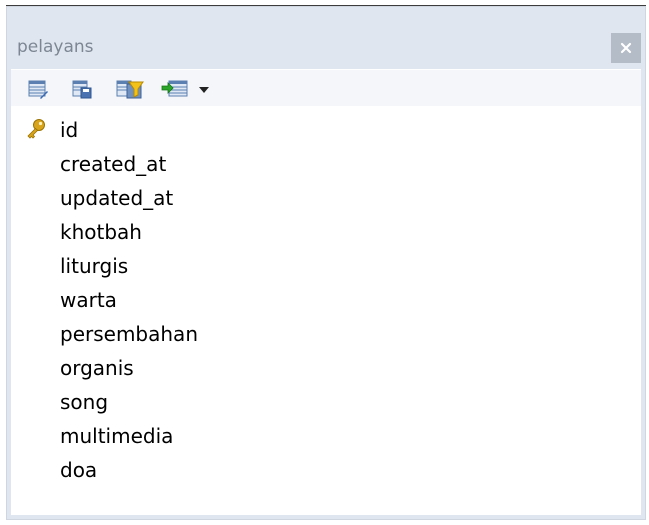  I want to click on field-row: updated_at, so click(326, 197).